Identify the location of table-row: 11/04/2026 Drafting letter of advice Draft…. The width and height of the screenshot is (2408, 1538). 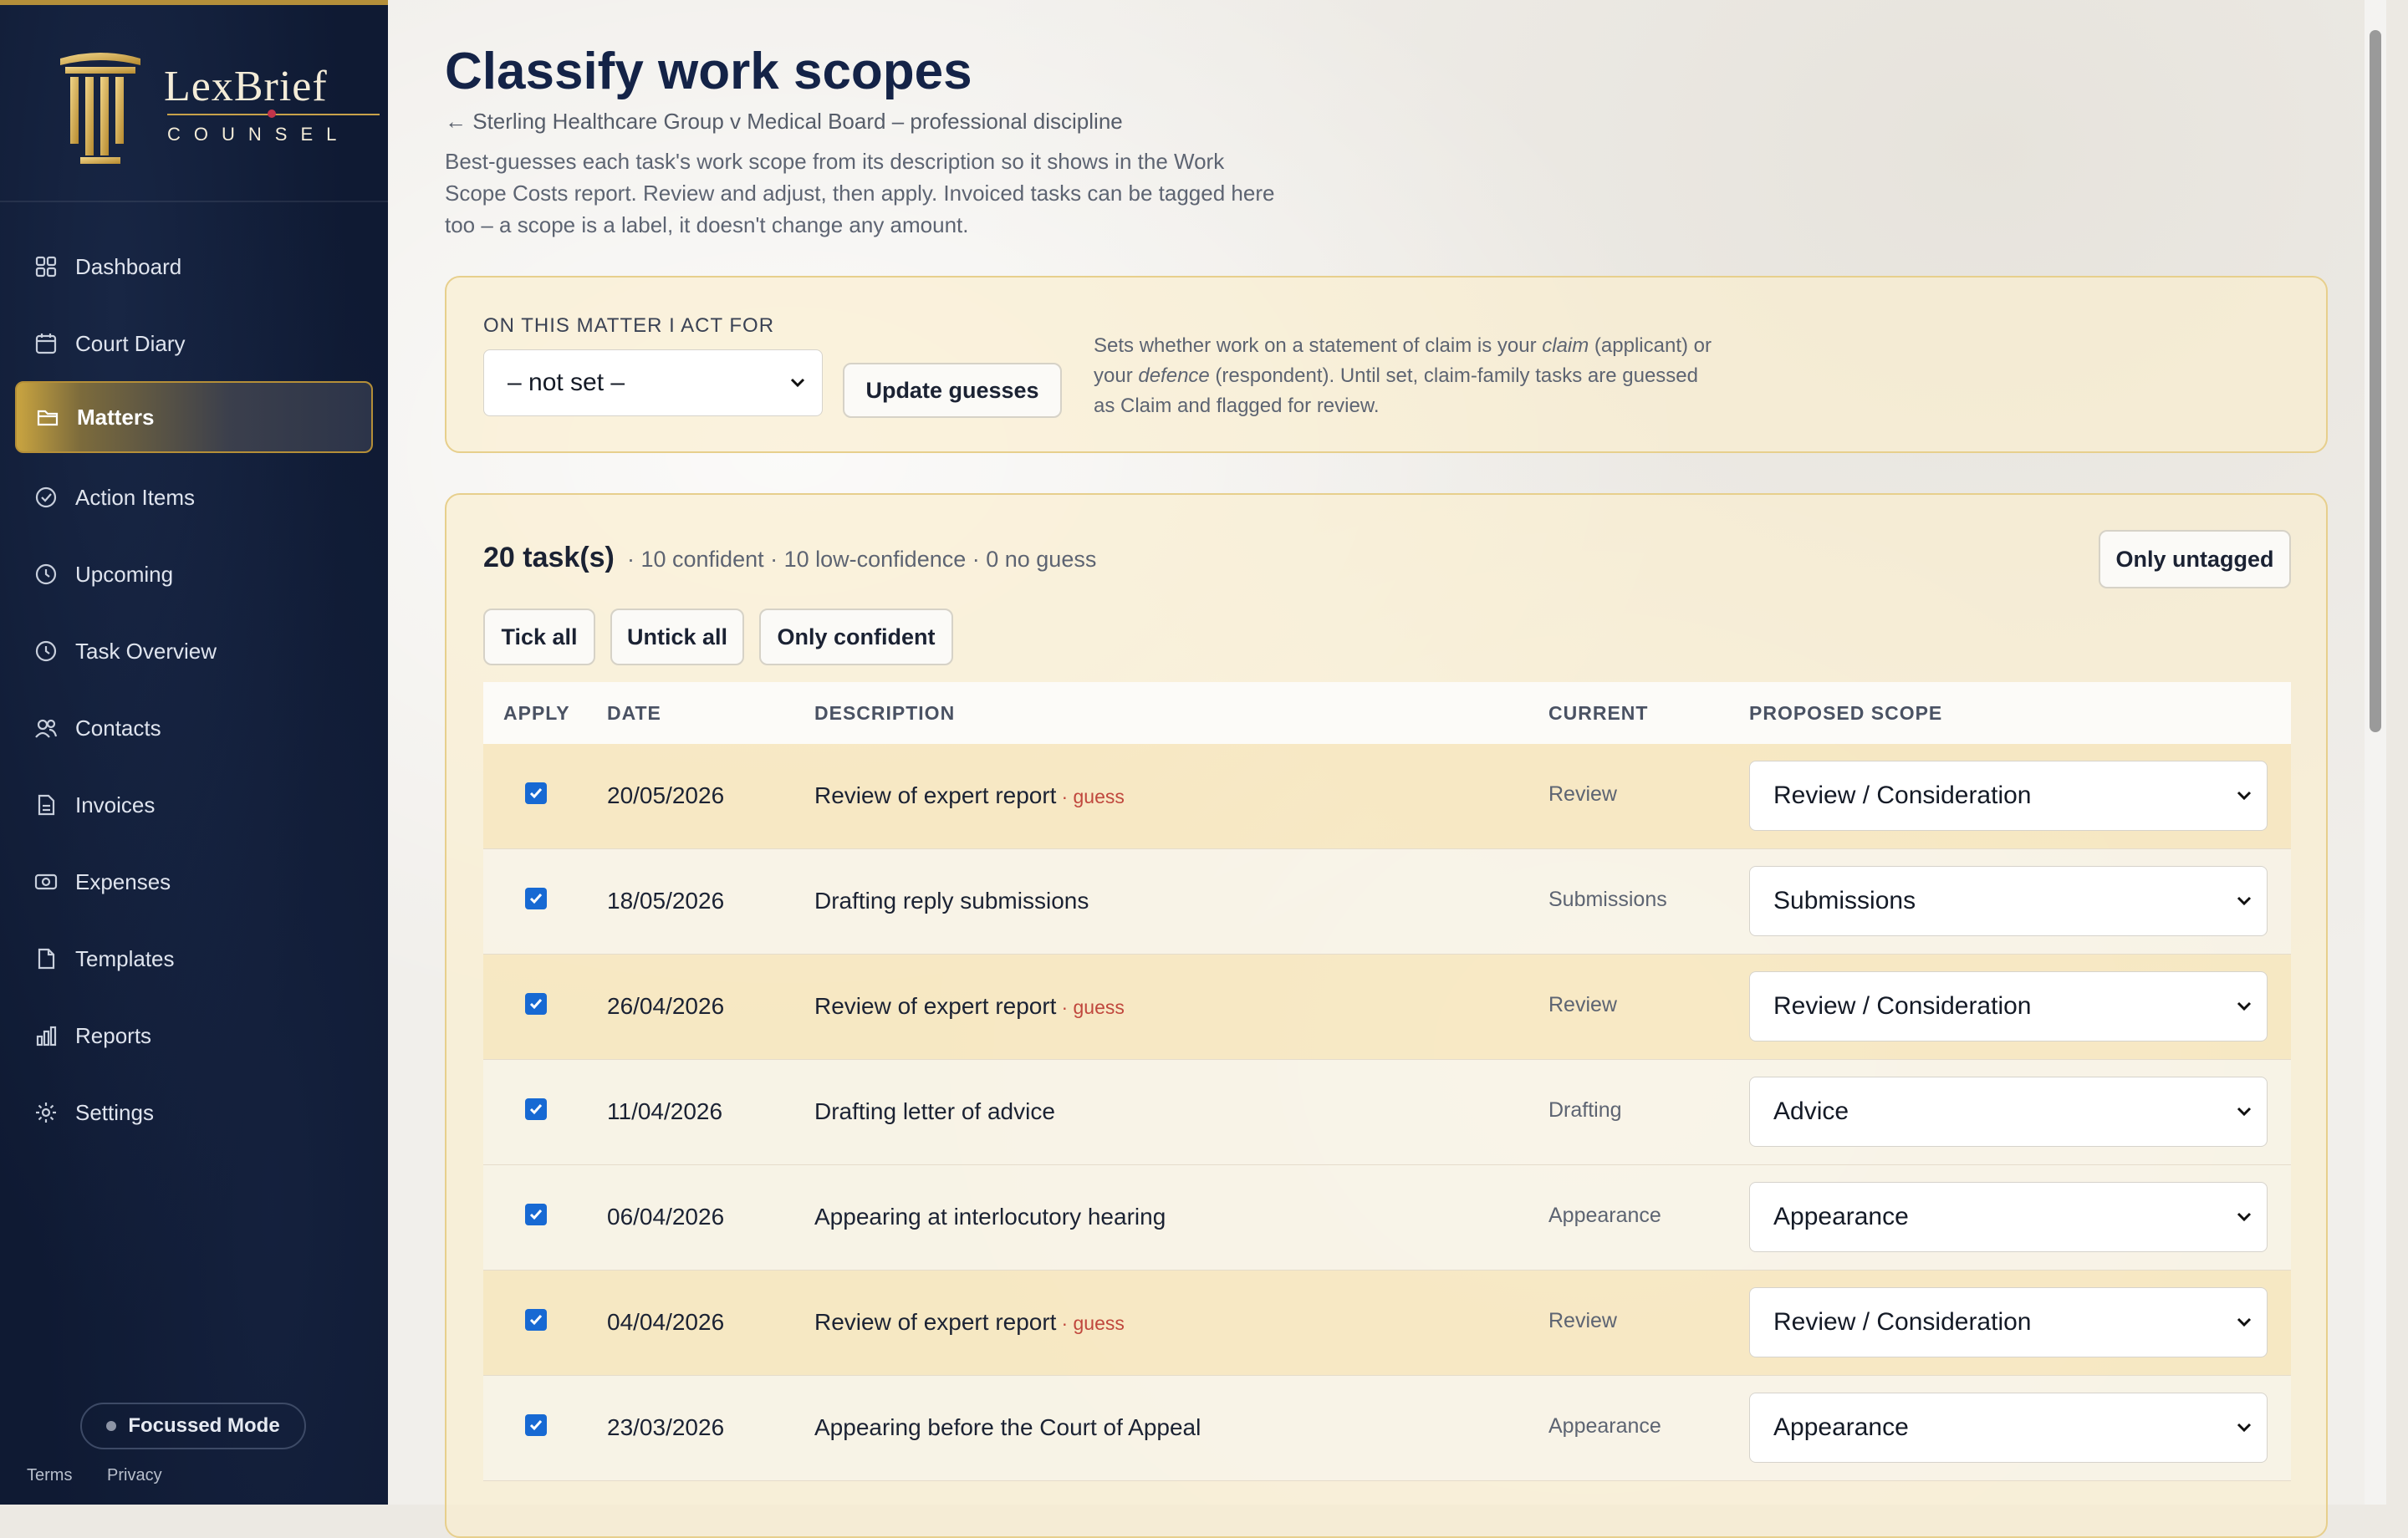
(1387, 1113).